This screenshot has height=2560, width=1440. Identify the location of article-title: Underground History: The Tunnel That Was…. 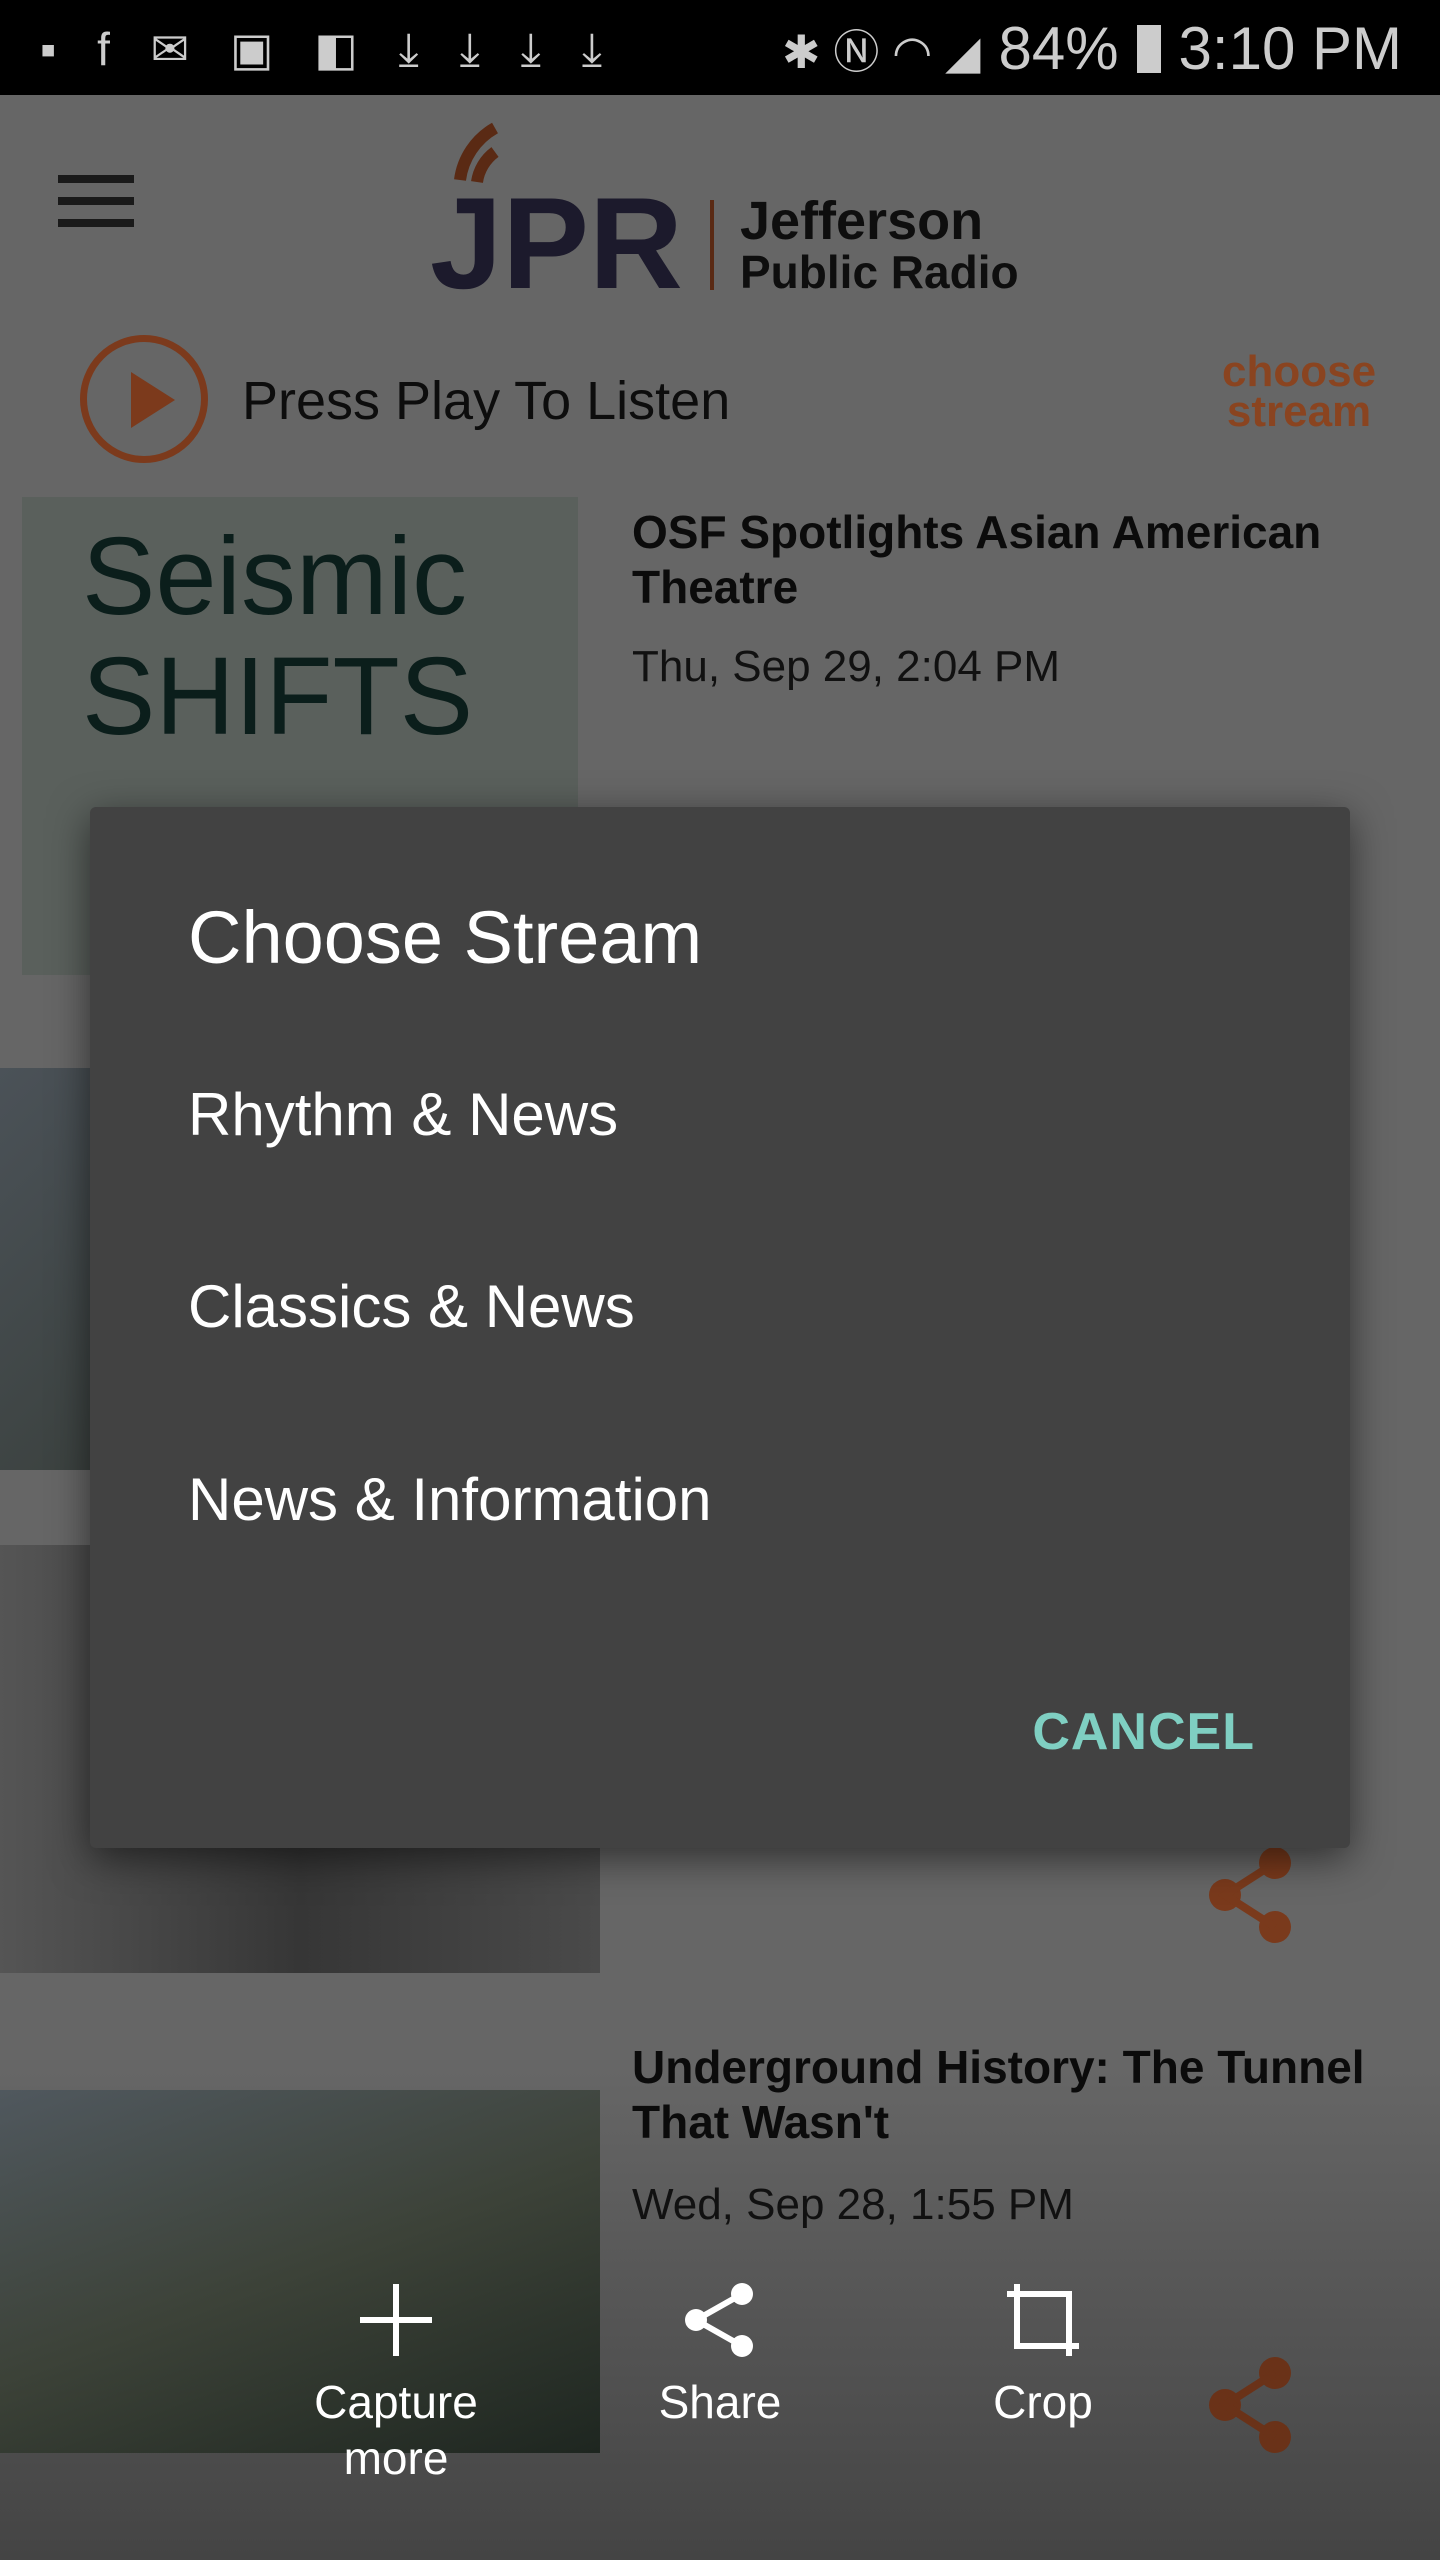
(1022, 2095).